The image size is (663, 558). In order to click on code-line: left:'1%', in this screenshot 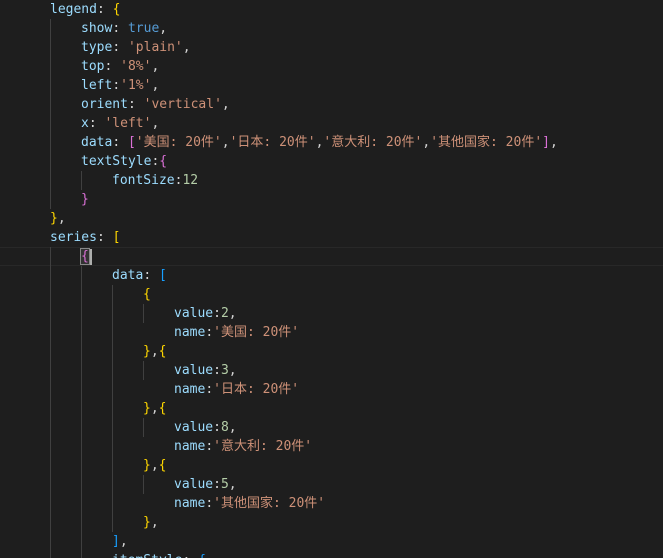, I will do `click(120, 85)`.